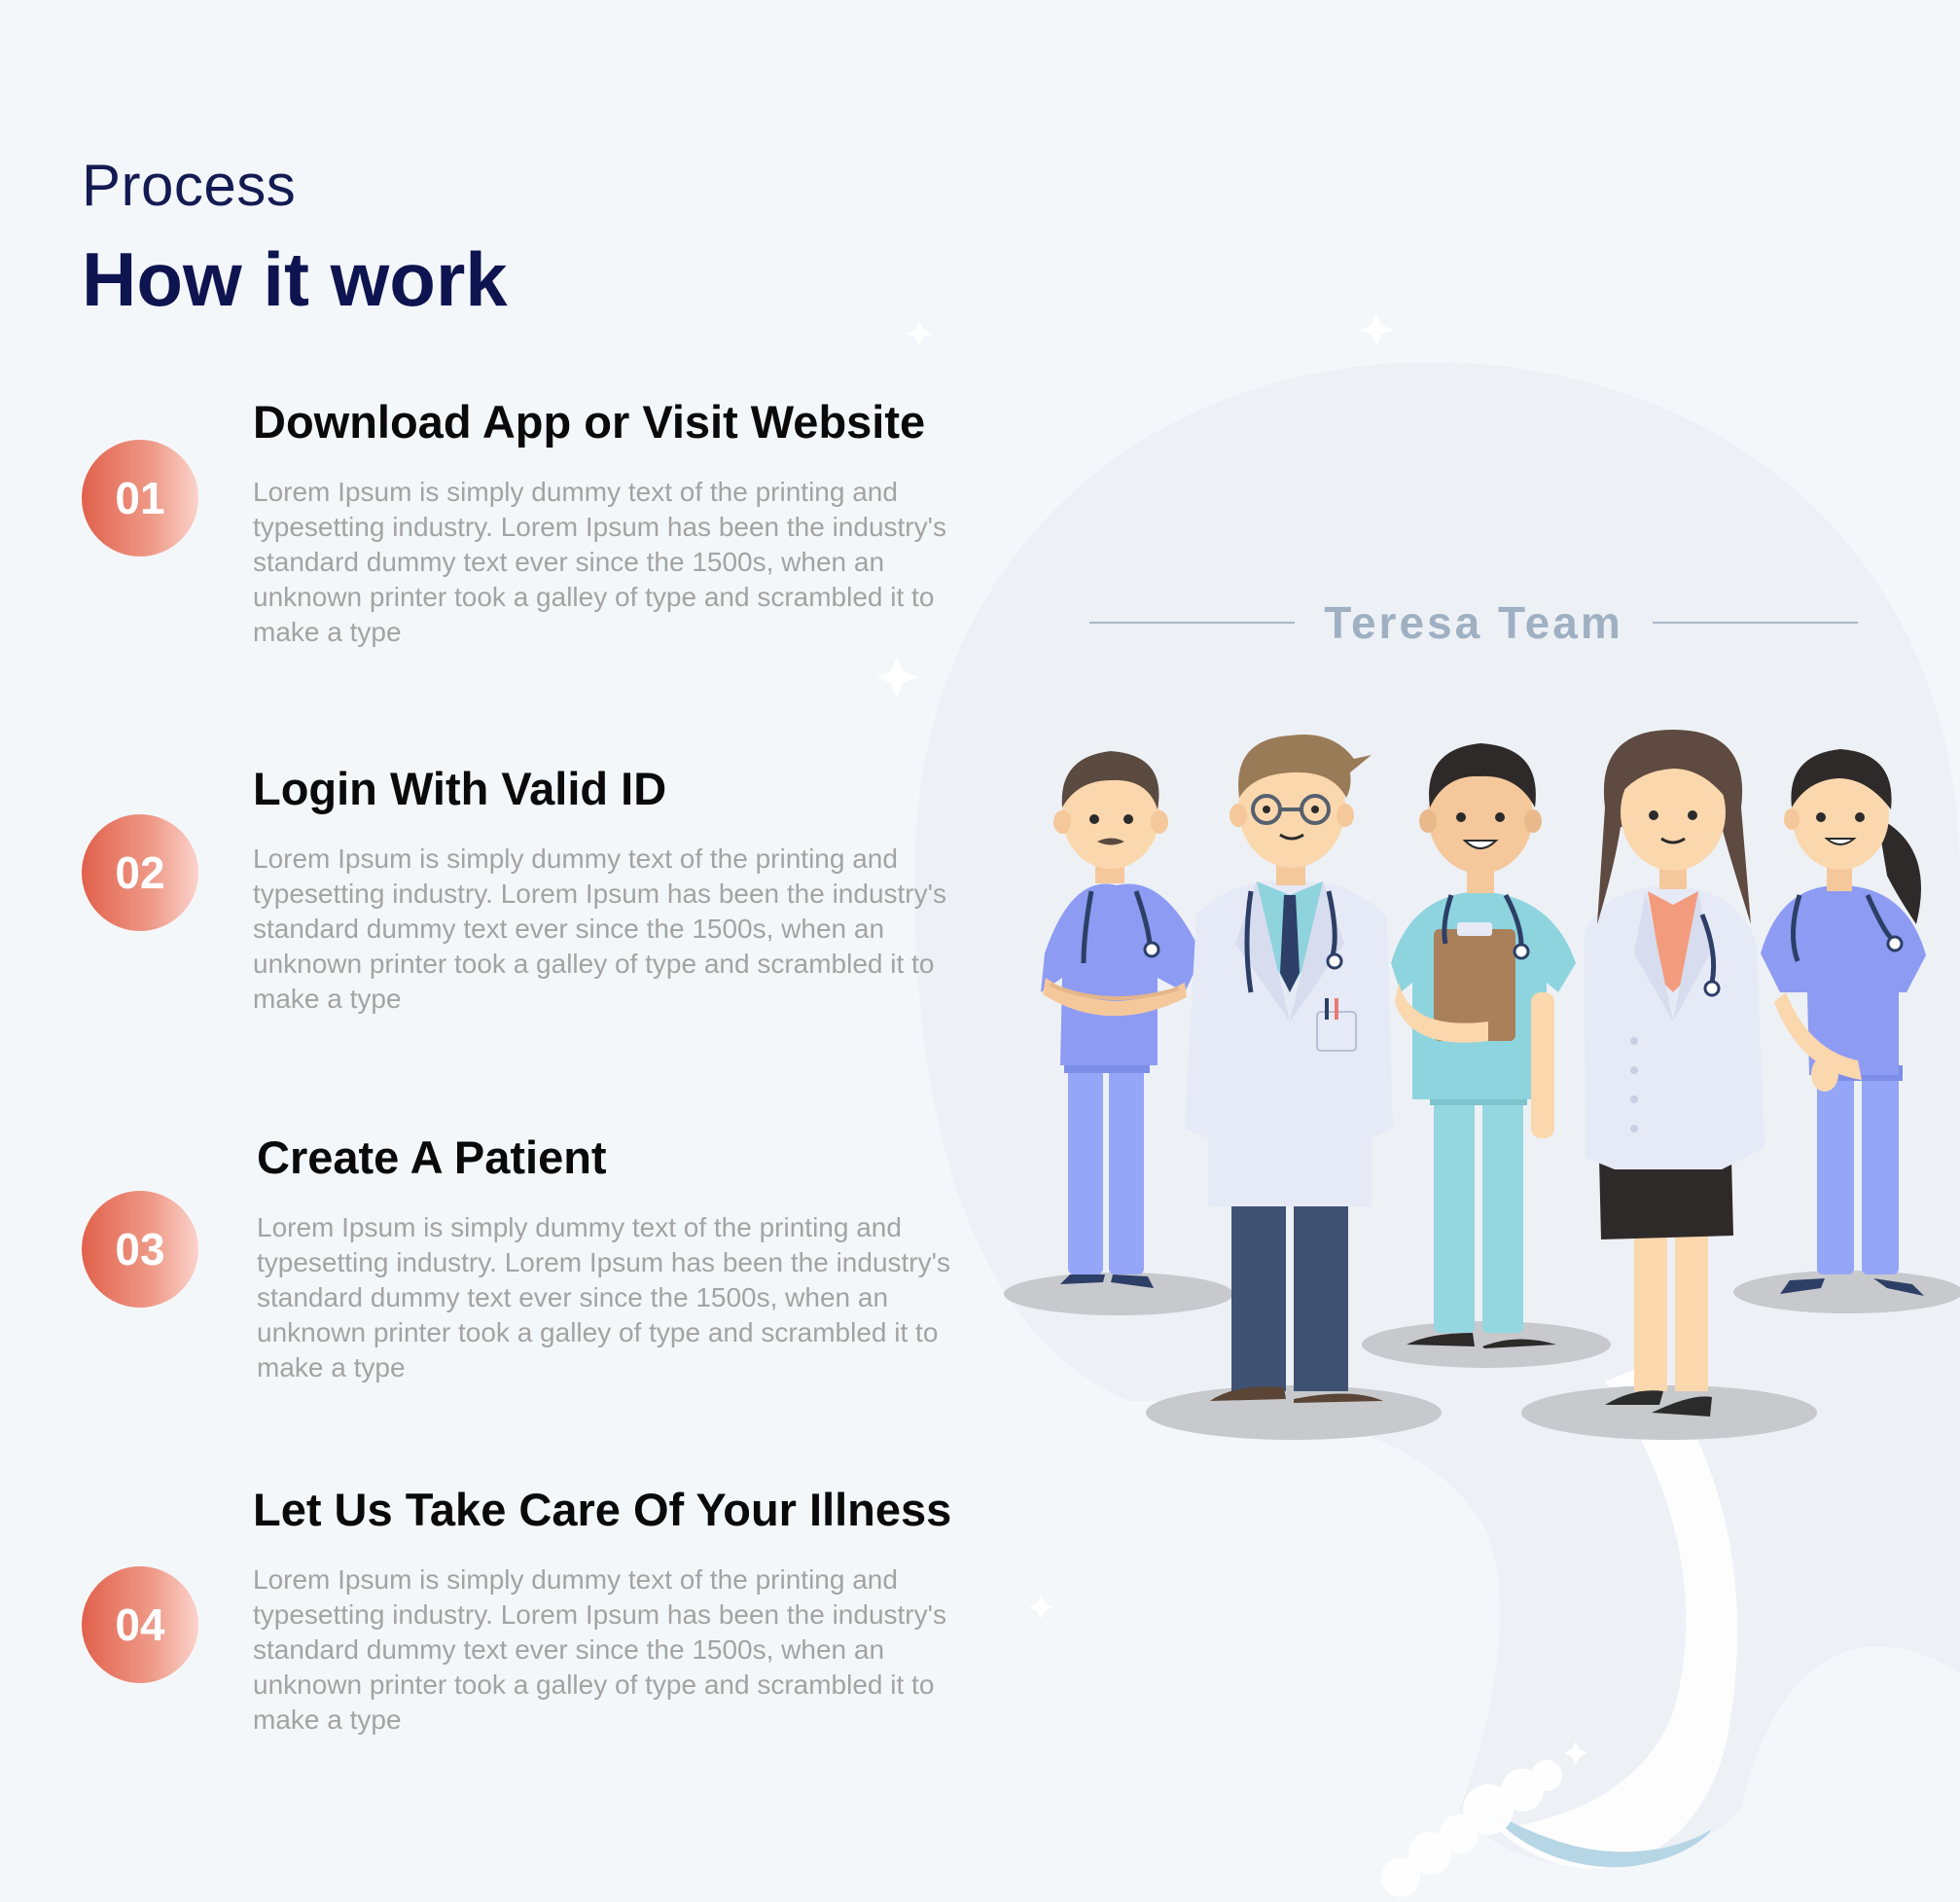  What do you see at coordinates (460, 789) in the screenshot?
I see `step-title: Login With Valid ID` at bounding box center [460, 789].